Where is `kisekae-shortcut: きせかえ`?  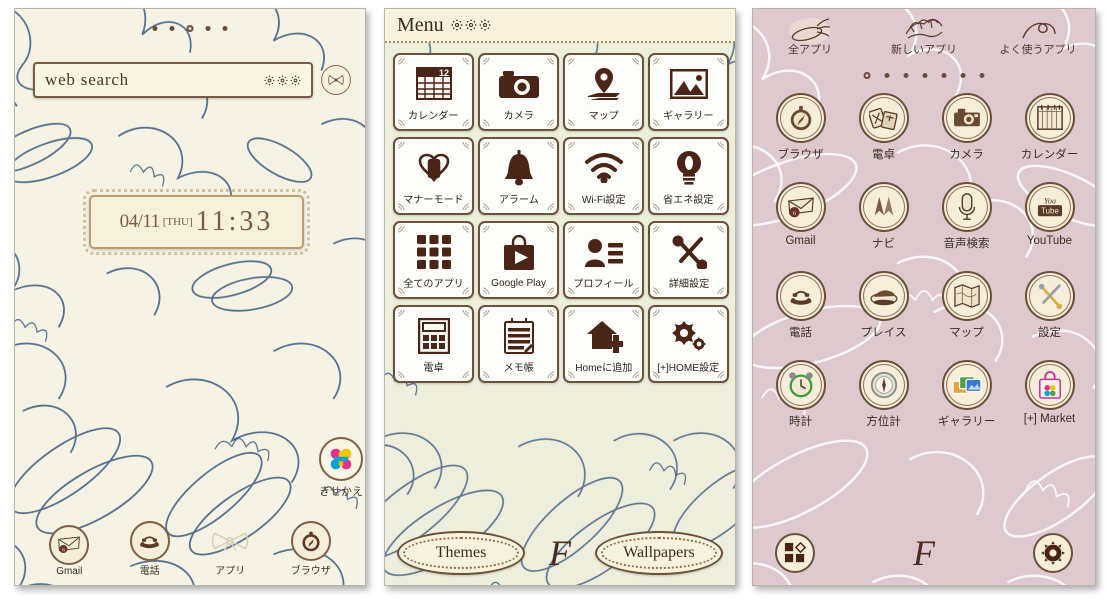
kisekae-shortcut: きせかえ is located at coordinates (341, 468).